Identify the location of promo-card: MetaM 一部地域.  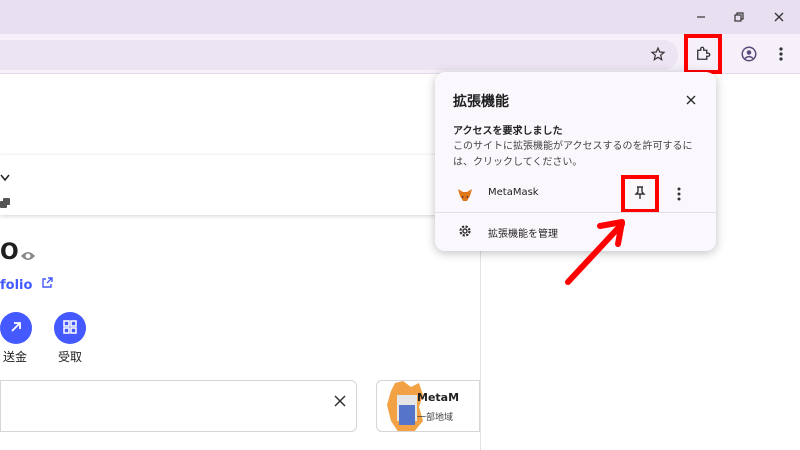
(428, 406).